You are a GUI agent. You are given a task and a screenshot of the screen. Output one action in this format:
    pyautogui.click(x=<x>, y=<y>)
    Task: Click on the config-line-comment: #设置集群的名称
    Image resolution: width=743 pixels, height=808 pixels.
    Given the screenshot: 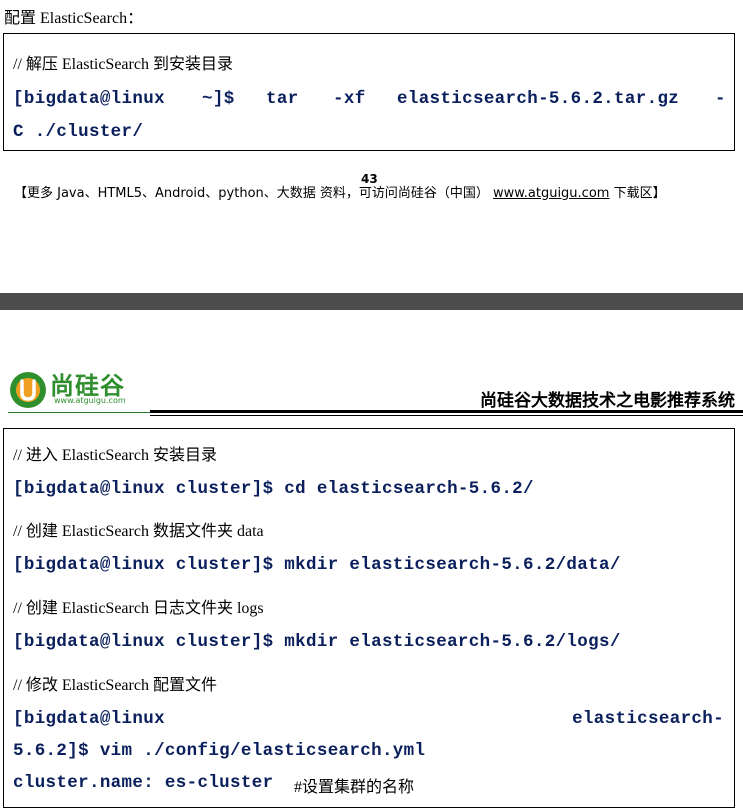 What is the action you would take?
    pyautogui.click(x=354, y=787)
    